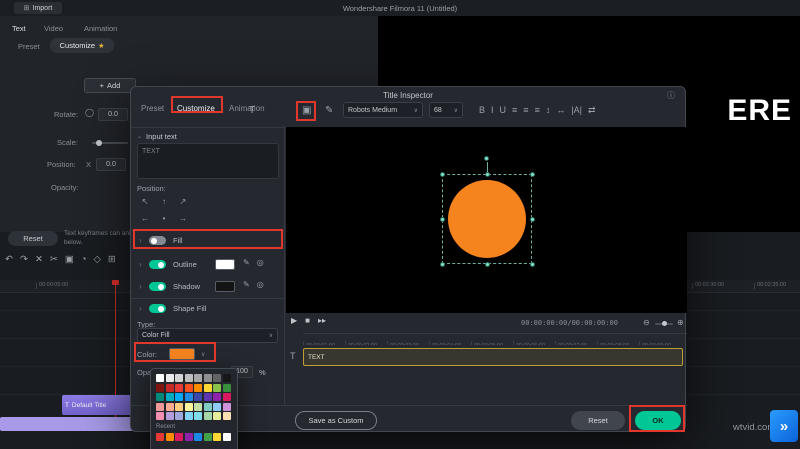 The width and height of the screenshot is (800, 449). Describe the element at coordinates (39, 260) in the screenshot. I see `trash-icon: ✕` at that location.